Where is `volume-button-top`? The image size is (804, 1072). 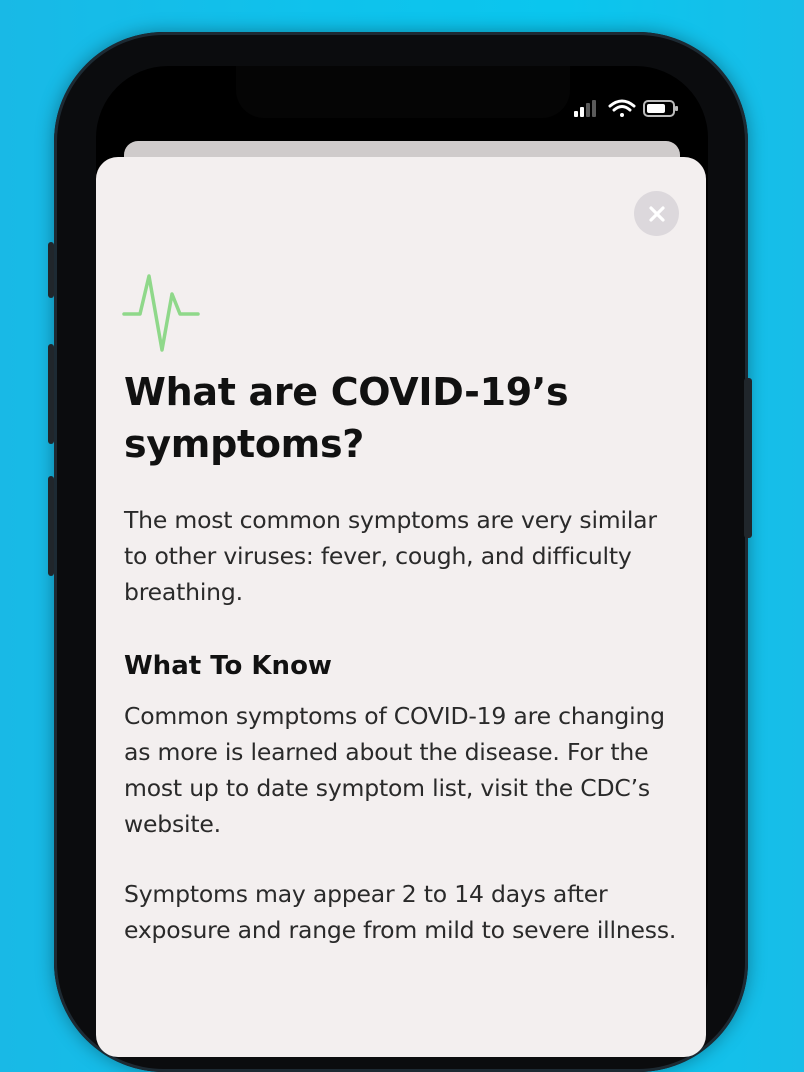 volume-button-top is located at coordinates (51, 270).